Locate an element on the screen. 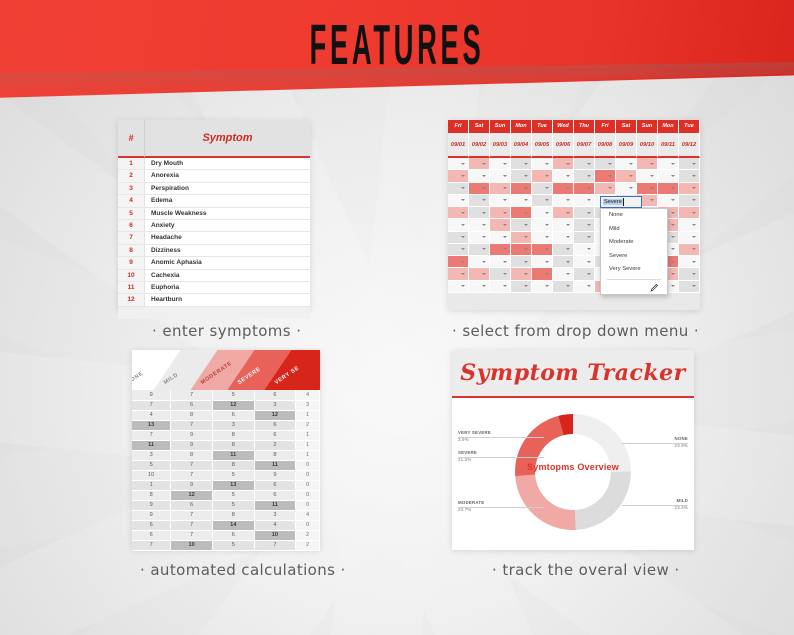  dropdown-options: None Mild Moderate Severe Very Severe is located at coordinates (634, 243).